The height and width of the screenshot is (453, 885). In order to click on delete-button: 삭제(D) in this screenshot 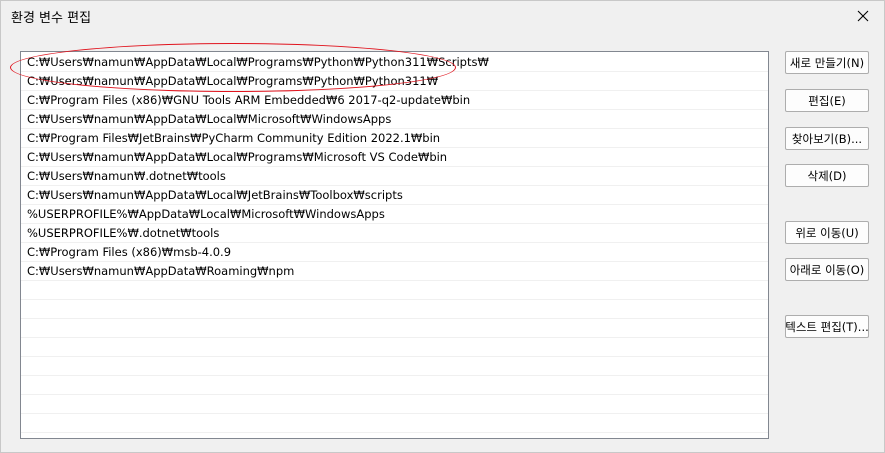, I will do `click(827, 175)`.